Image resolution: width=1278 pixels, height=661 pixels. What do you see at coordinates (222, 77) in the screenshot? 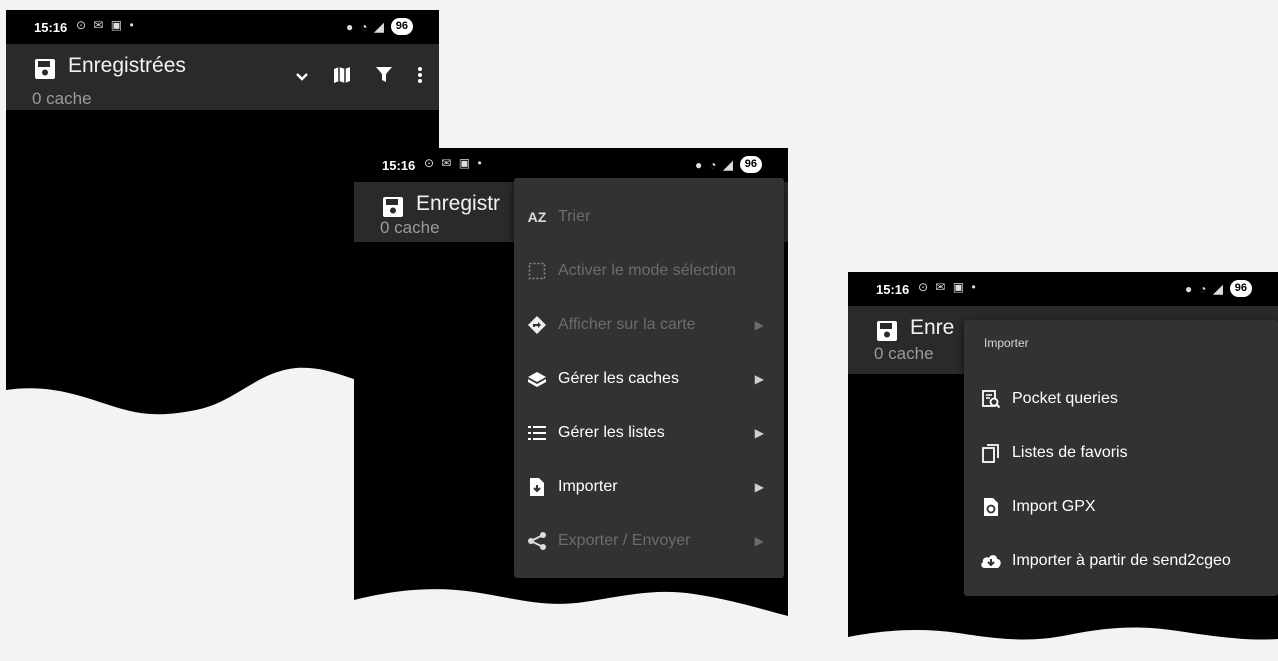
I see `app-bar: Enregistrées 0 cache` at bounding box center [222, 77].